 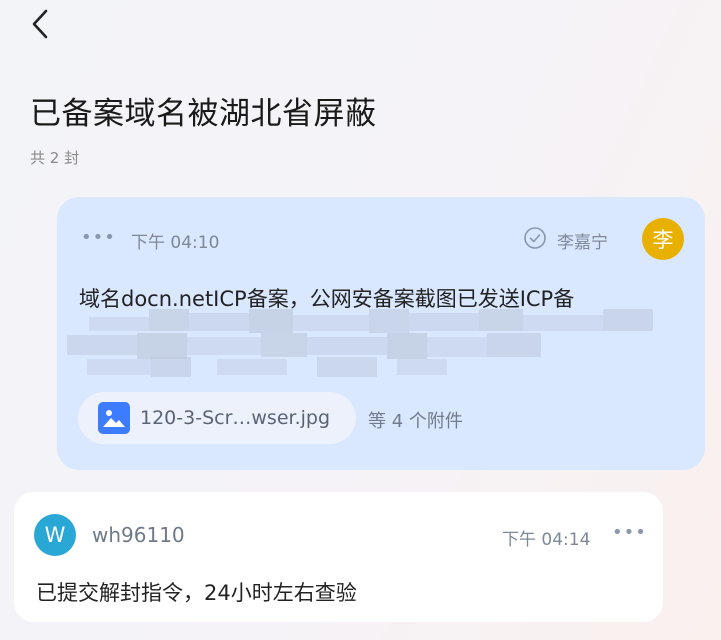 What do you see at coordinates (582, 243) in the screenshot?
I see `sender-name: 李嘉宁` at bounding box center [582, 243].